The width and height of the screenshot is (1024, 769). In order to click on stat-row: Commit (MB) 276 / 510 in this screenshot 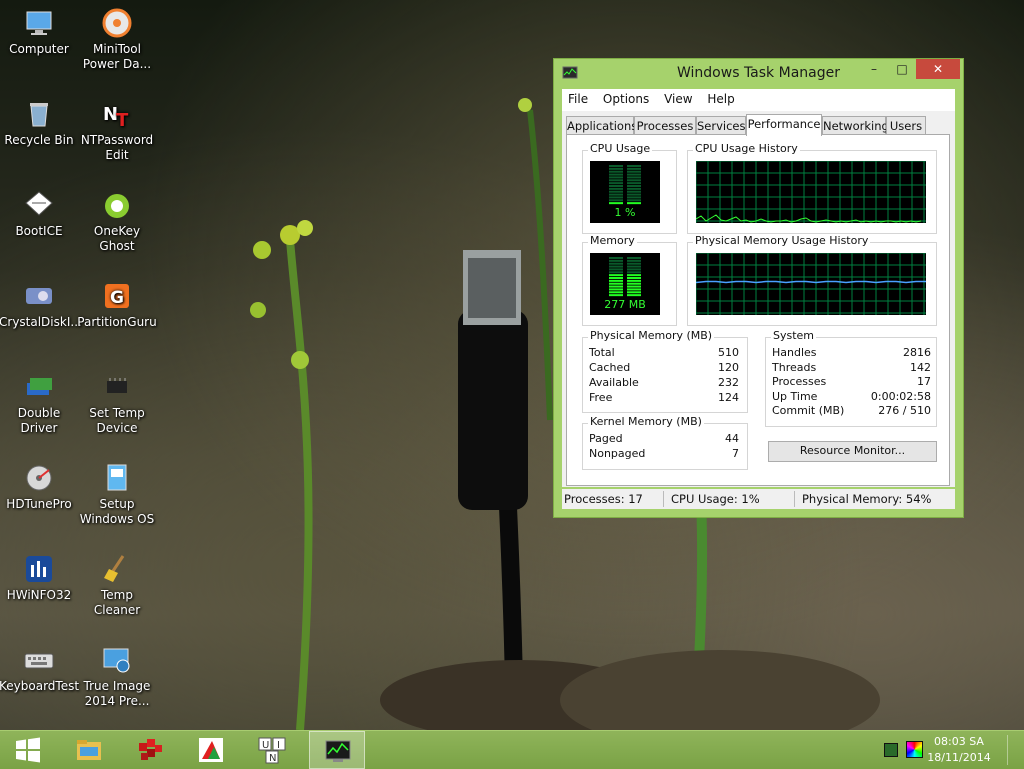, I will do `click(851, 411)`.